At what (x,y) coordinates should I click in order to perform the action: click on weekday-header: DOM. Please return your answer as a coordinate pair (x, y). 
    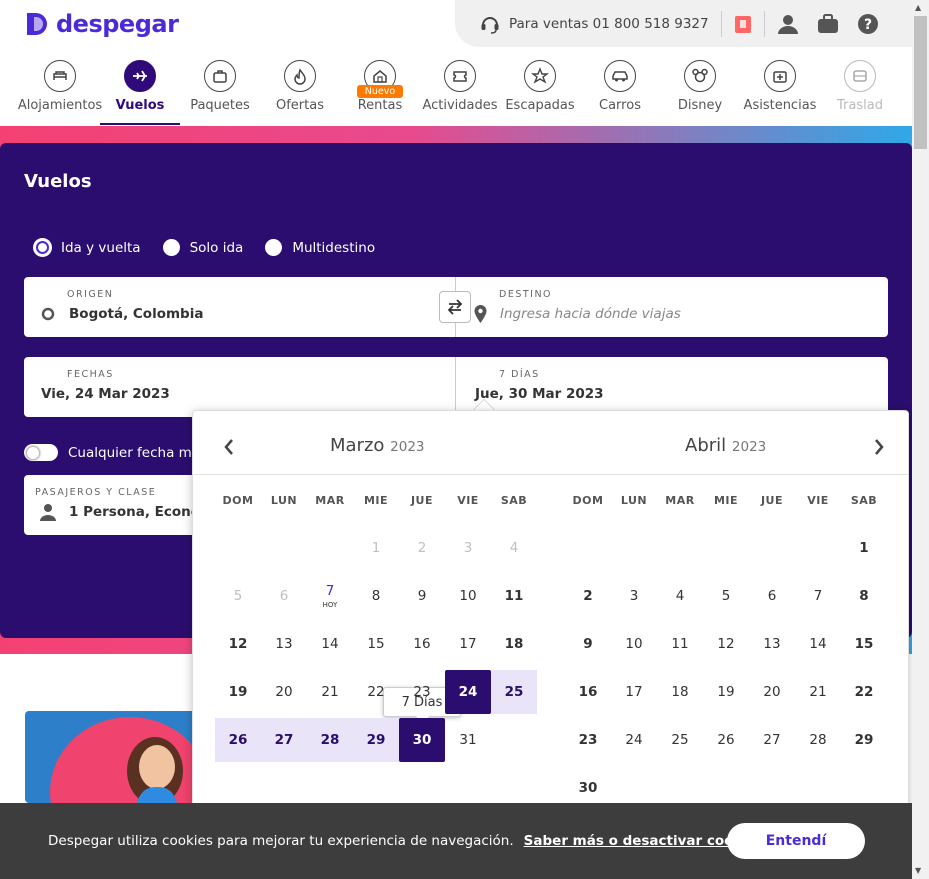
    Looking at the image, I should click on (588, 500).